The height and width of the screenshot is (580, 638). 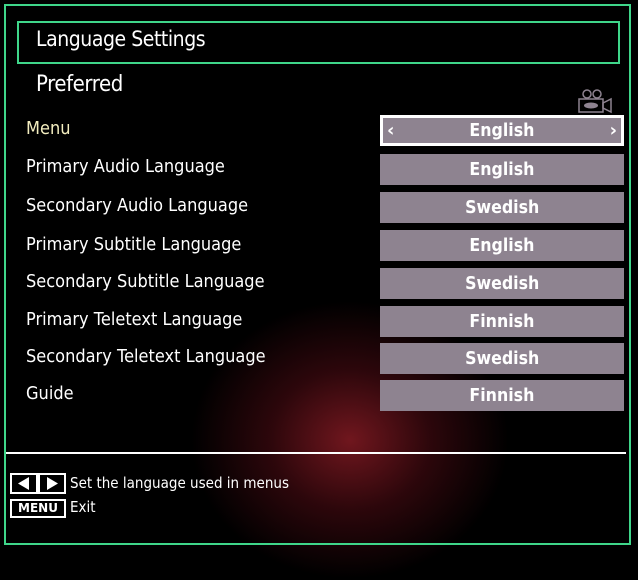 I want to click on menu-key-icon: MENU, so click(x=38, y=508).